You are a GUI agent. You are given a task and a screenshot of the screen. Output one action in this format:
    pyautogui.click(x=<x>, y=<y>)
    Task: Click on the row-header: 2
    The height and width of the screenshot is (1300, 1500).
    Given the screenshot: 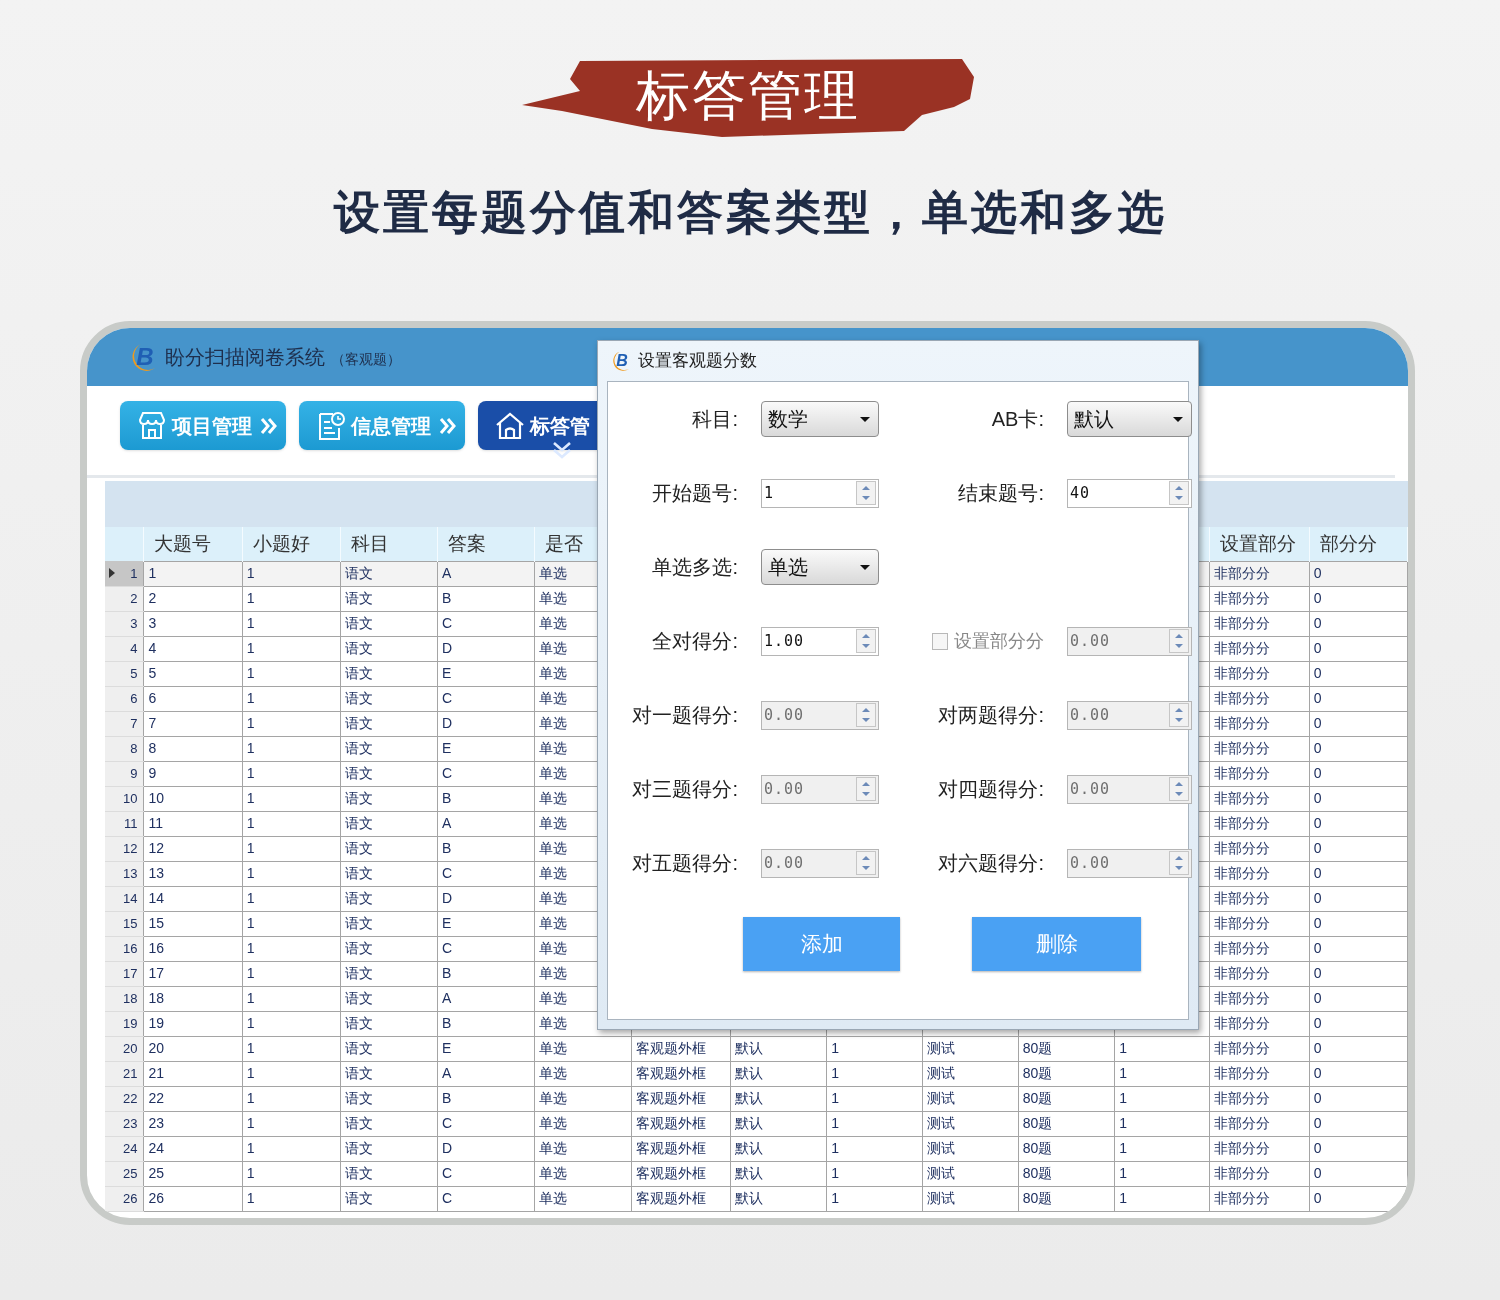 What is the action you would take?
    pyautogui.click(x=124, y=598)
    